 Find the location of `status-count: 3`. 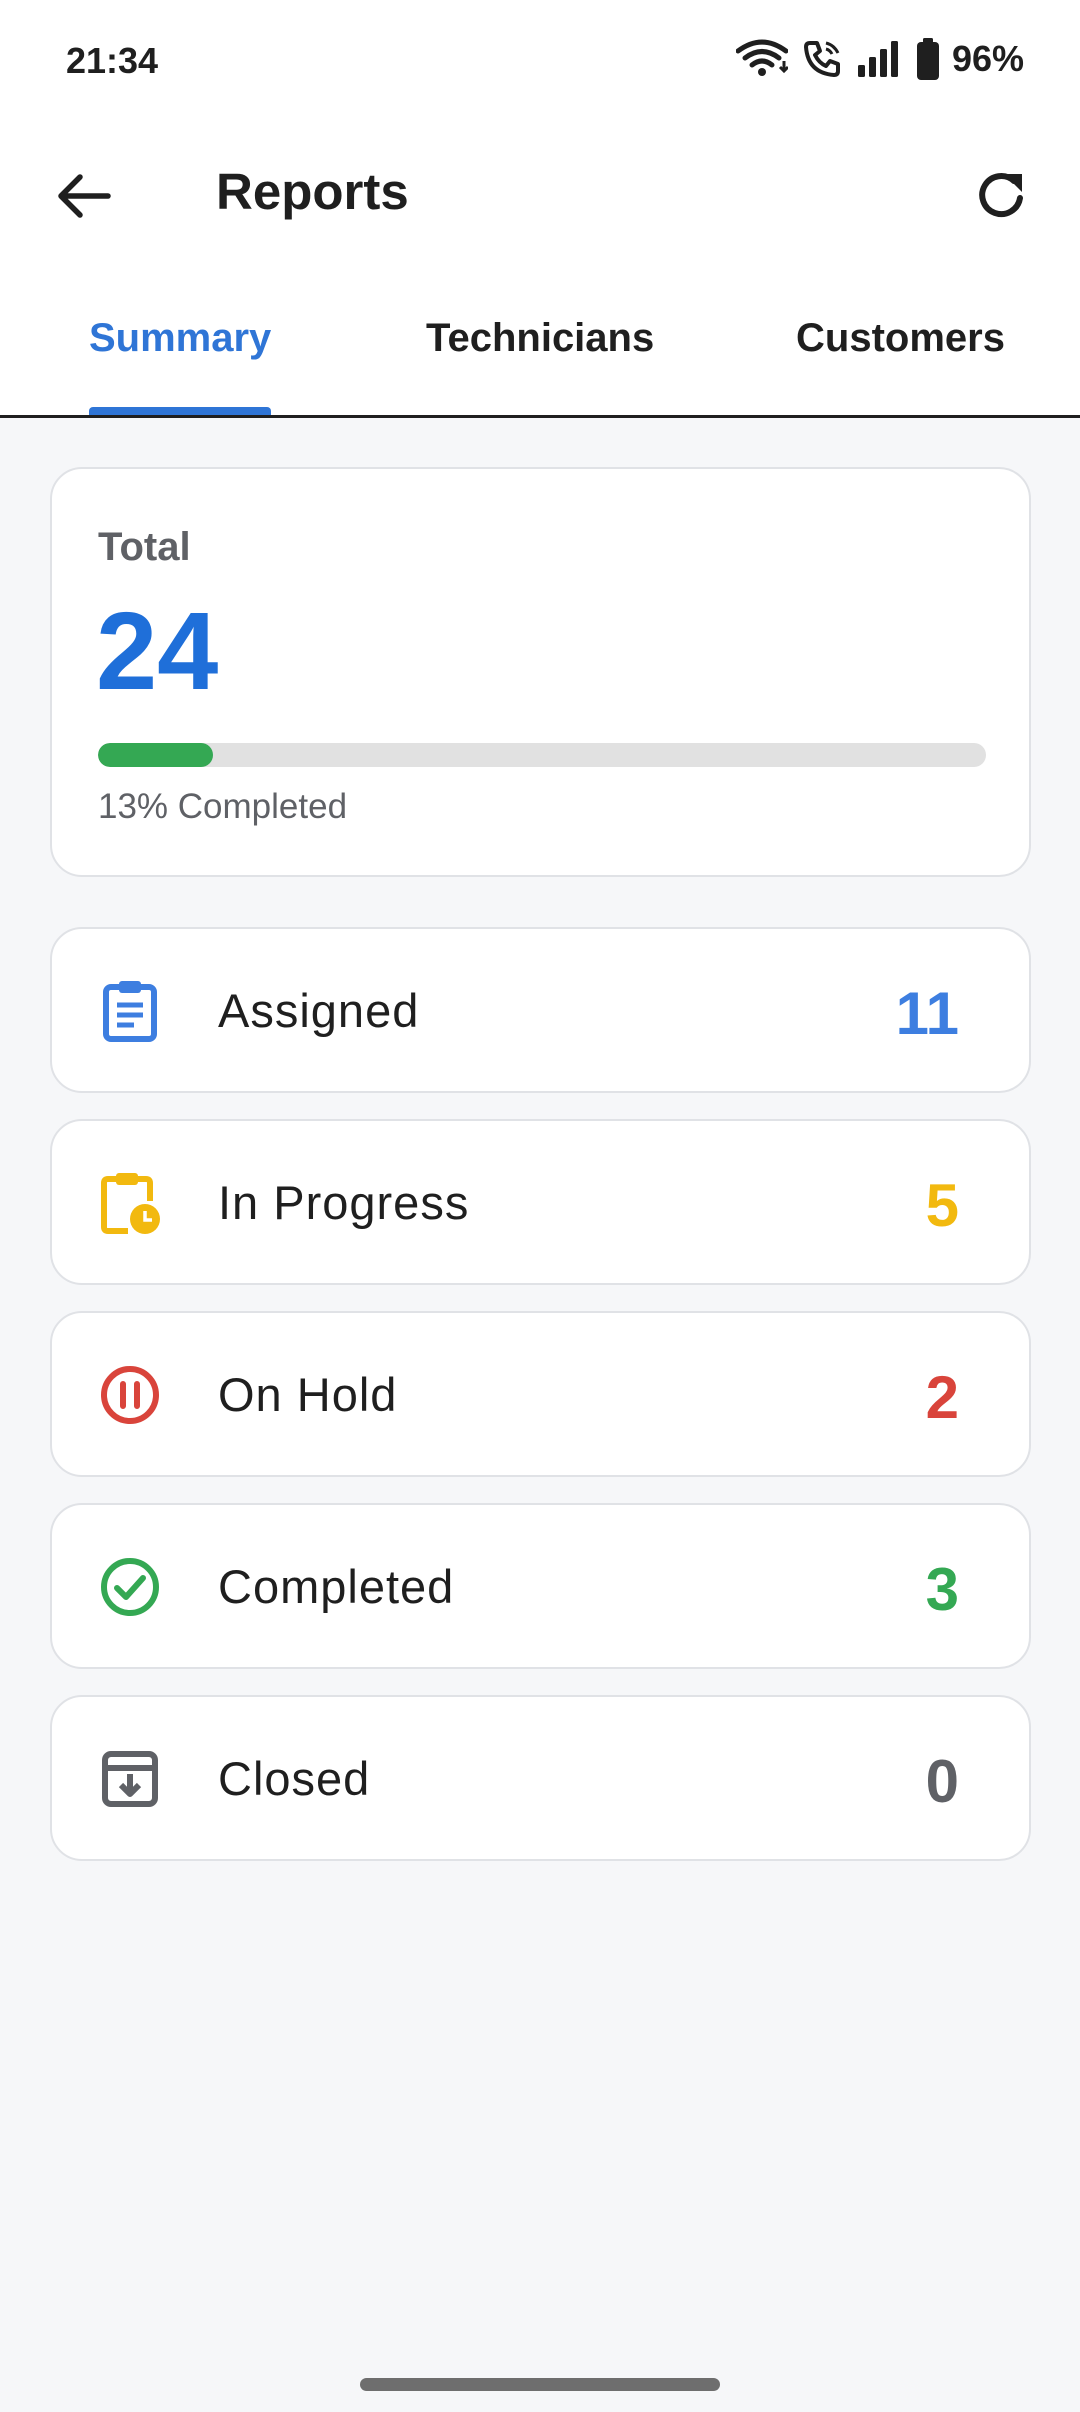

status-count: 3 is located at coordinates (942, 1589).